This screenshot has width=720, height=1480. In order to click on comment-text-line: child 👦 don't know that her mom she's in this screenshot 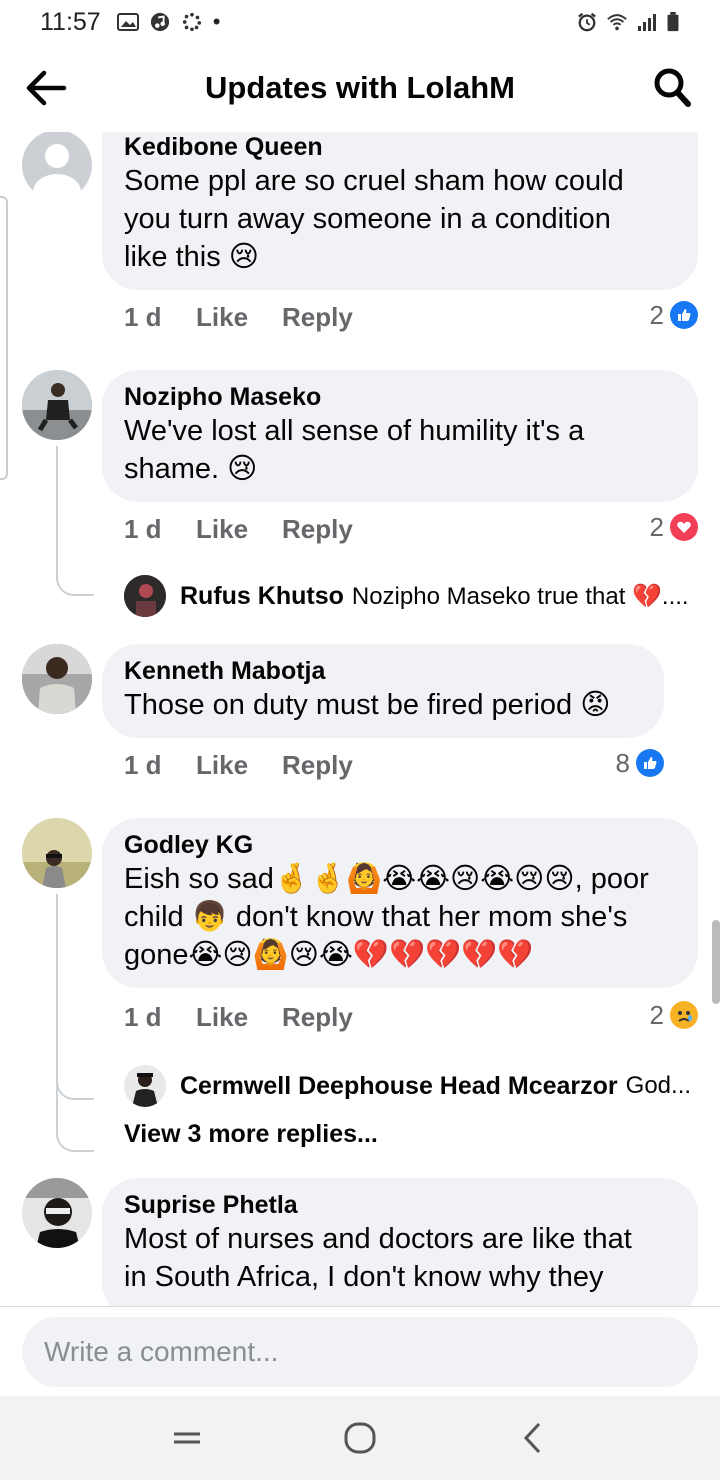, I will do `click(376, 917)`.